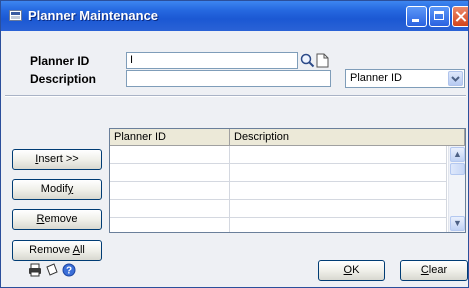  I want to click on title-bar: Planner Maintenance, so click(234, 16).